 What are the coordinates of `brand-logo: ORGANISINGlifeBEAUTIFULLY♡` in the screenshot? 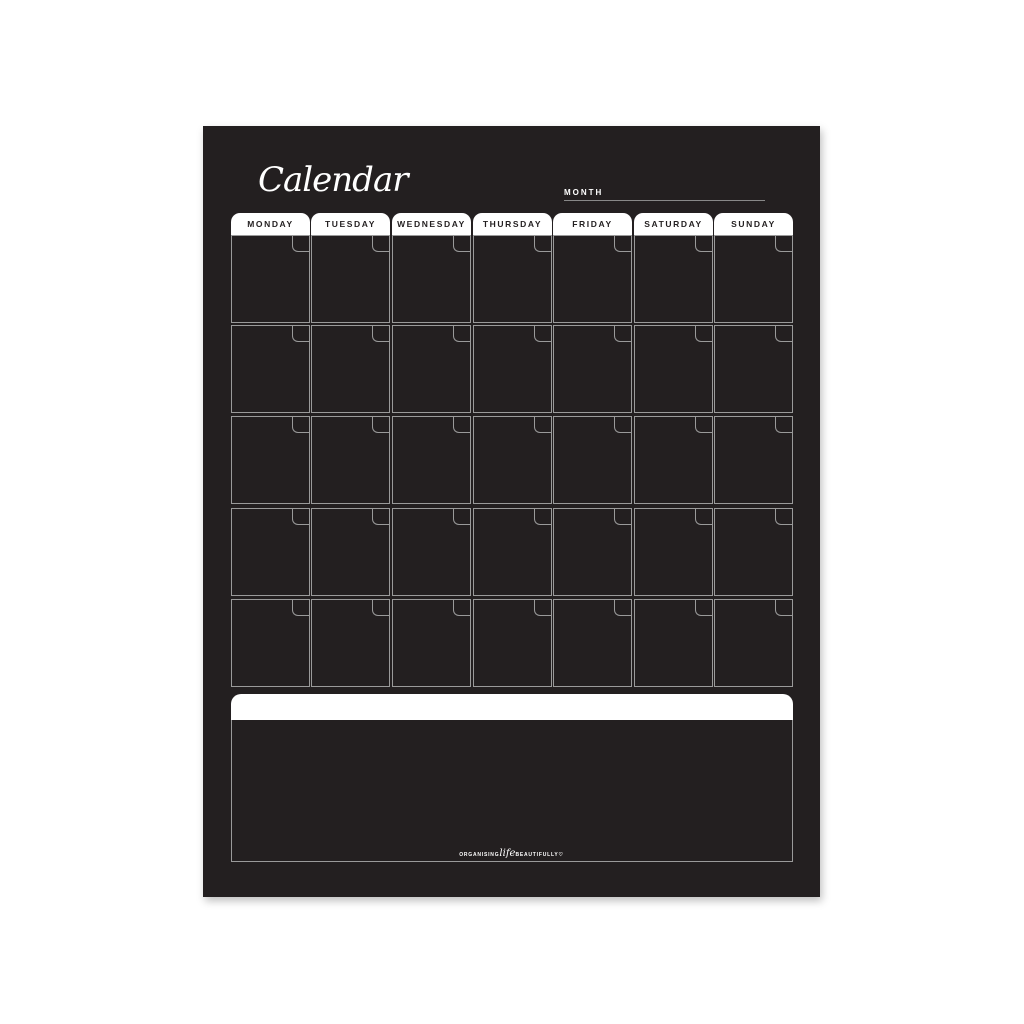 It's located at (511, 853).